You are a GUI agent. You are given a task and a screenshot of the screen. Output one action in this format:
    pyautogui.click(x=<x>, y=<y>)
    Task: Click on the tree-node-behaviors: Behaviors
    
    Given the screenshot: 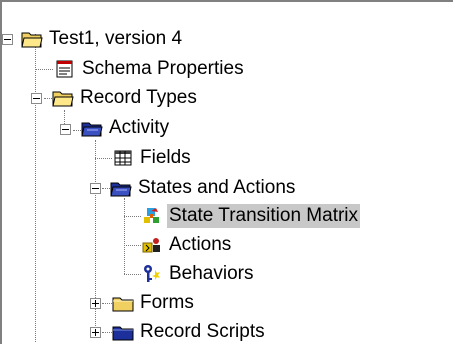 What is the action you would take?
    pyautogui.click(x=198, y=274)
    